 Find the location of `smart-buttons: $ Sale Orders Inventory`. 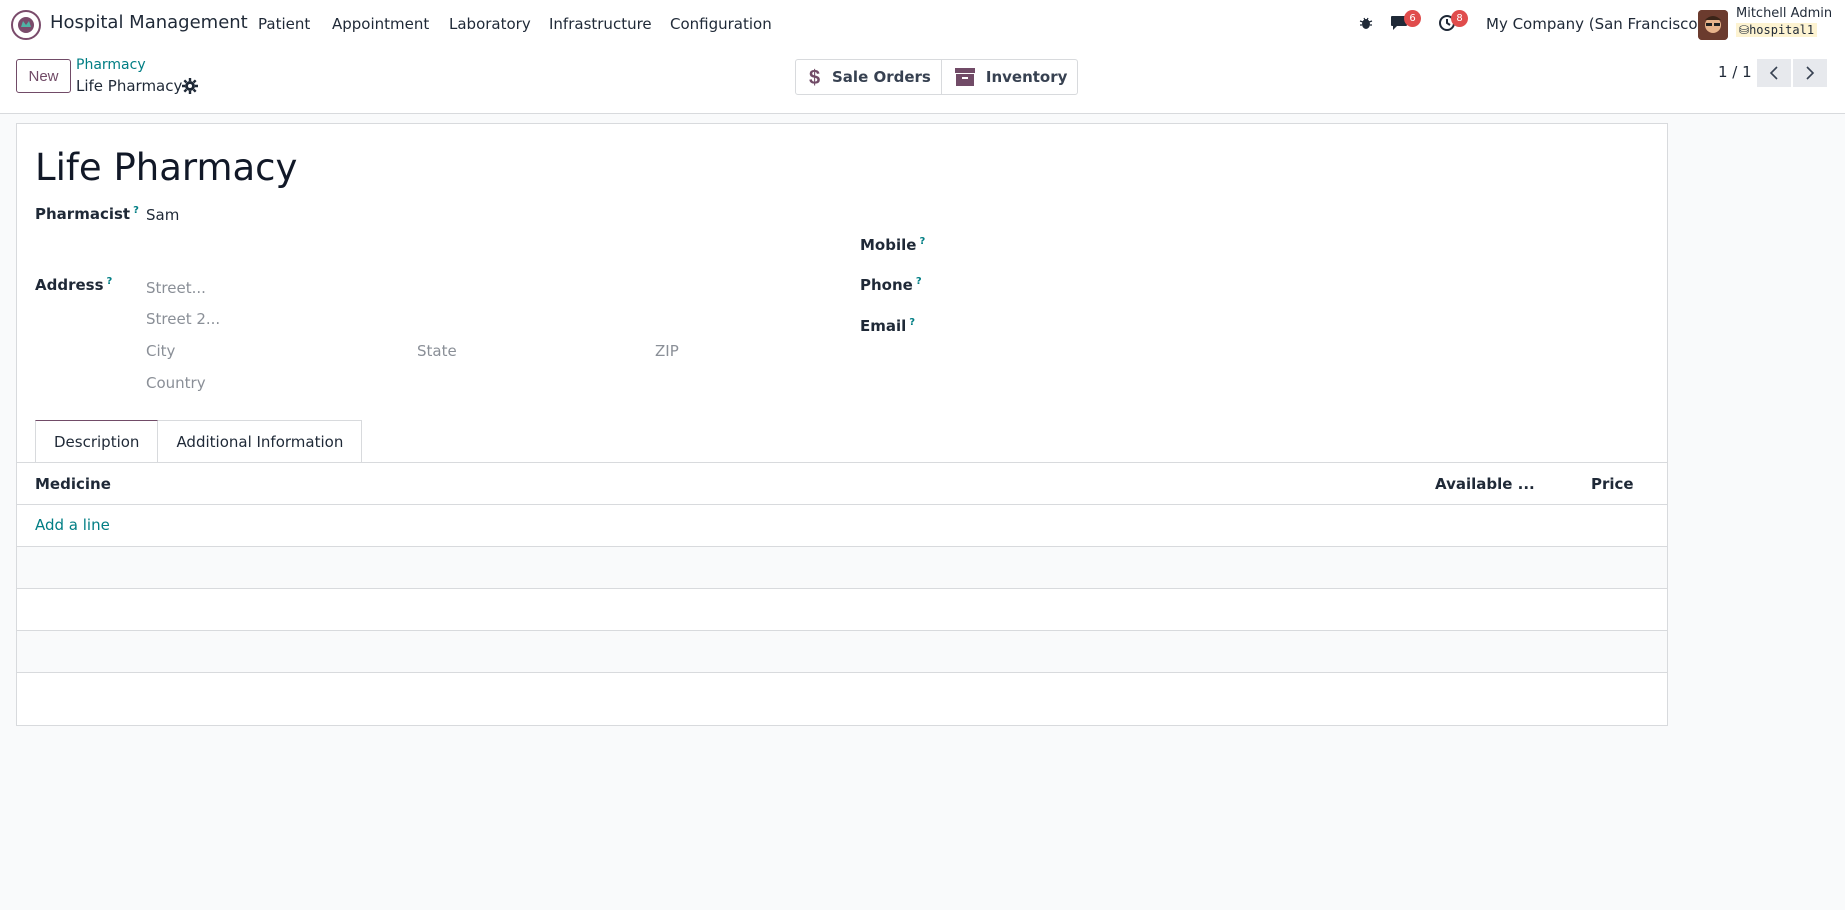

smart-buttons: $ Sale Orders Inventory is located at coordinates (937, 77).